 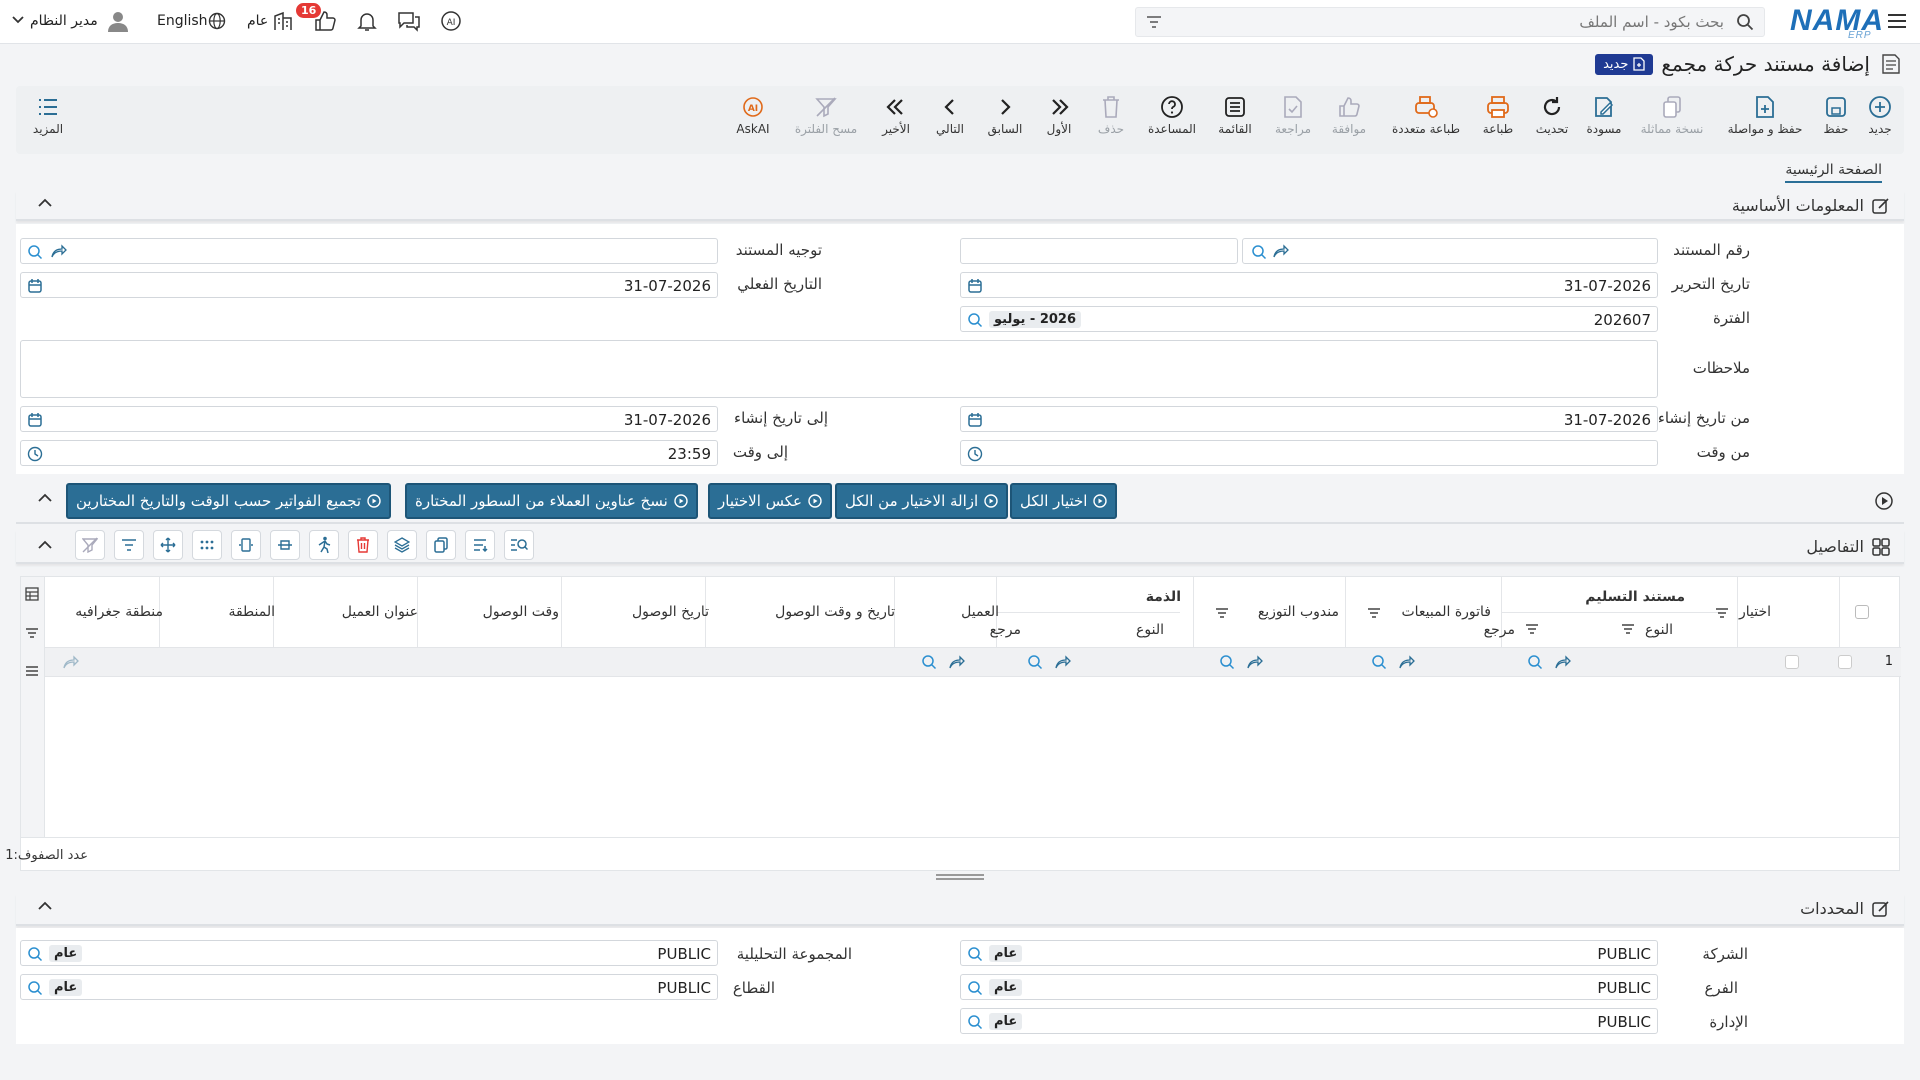 What do you see at coordinates (1880, 115) in the screenshot?
I see `new-button: جديد` at bounding box center [1880, 115].